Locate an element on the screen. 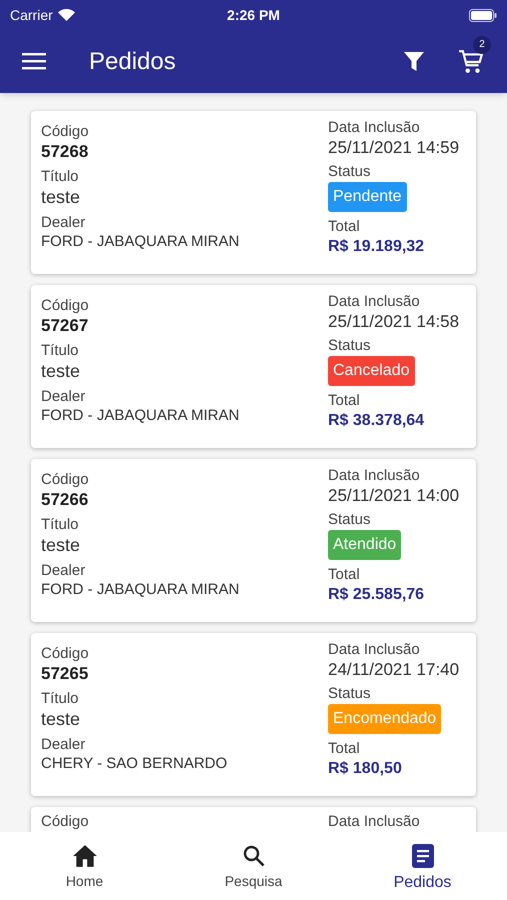  dealer-name: CHERY - SAO BERNARDO is located at coordinates (134, 764).